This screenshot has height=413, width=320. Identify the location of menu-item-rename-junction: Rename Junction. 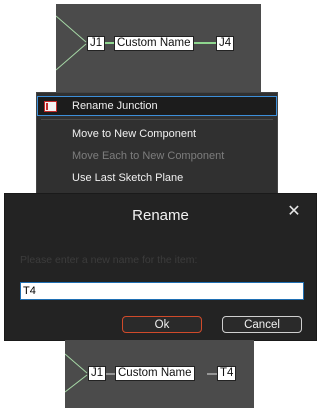
(157, 106).